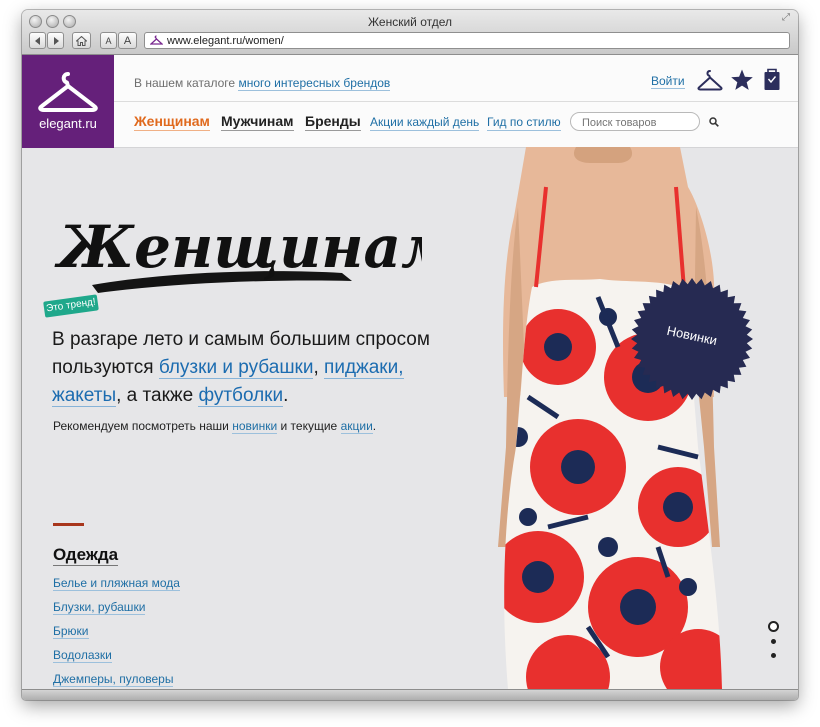  I want to click on favicon-hanger-icon, so click(156, 40).